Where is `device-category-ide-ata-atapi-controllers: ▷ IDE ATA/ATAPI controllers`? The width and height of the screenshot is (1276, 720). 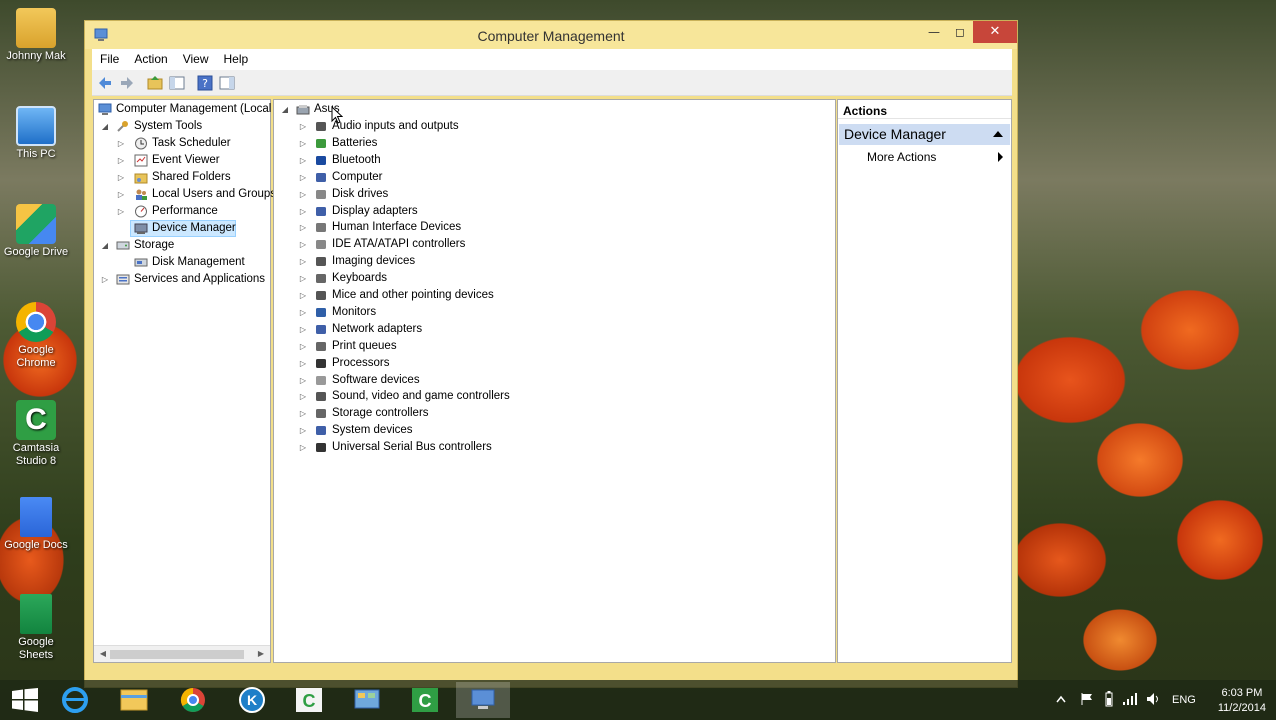
device-category-ide-ata-atapi-controllers: ▷ IDE ATA/ATAPI controllers is located at coordinates (448, 244).